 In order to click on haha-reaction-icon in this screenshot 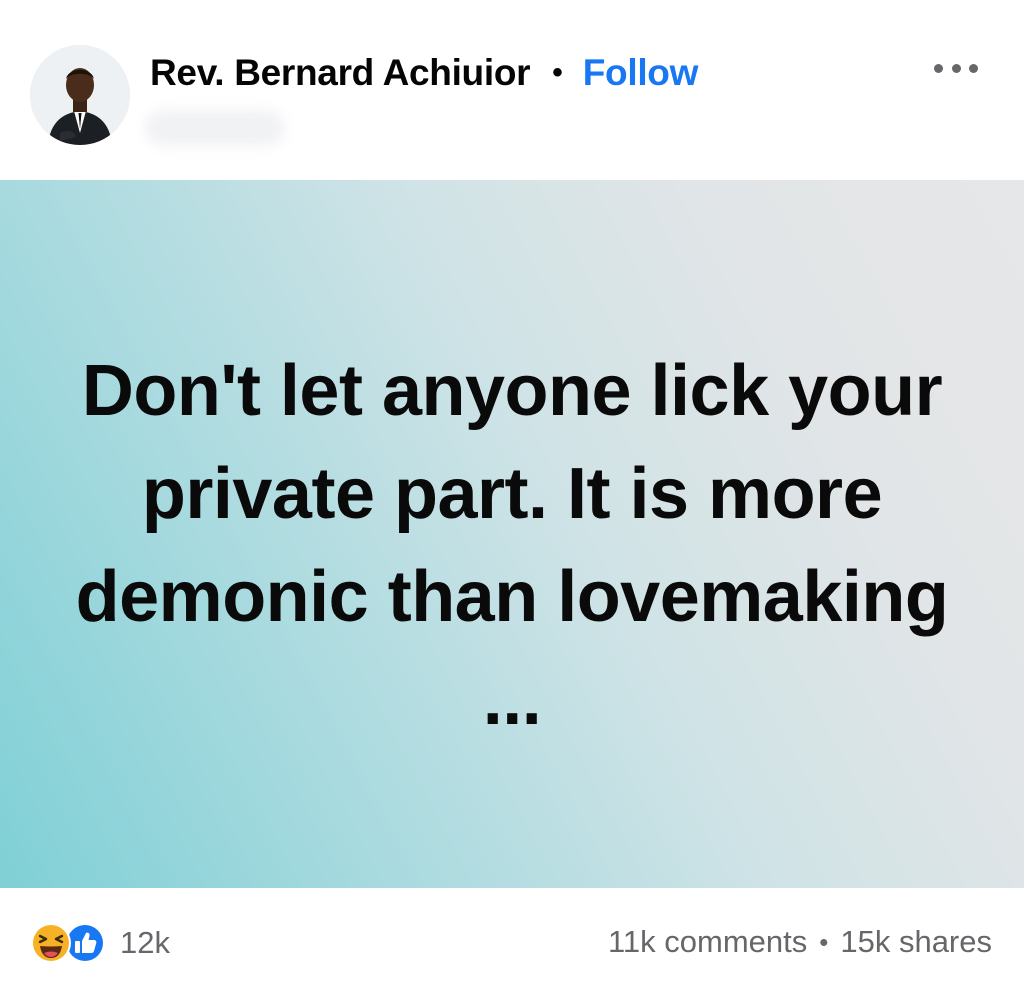, I will do `click(51, 943)`.